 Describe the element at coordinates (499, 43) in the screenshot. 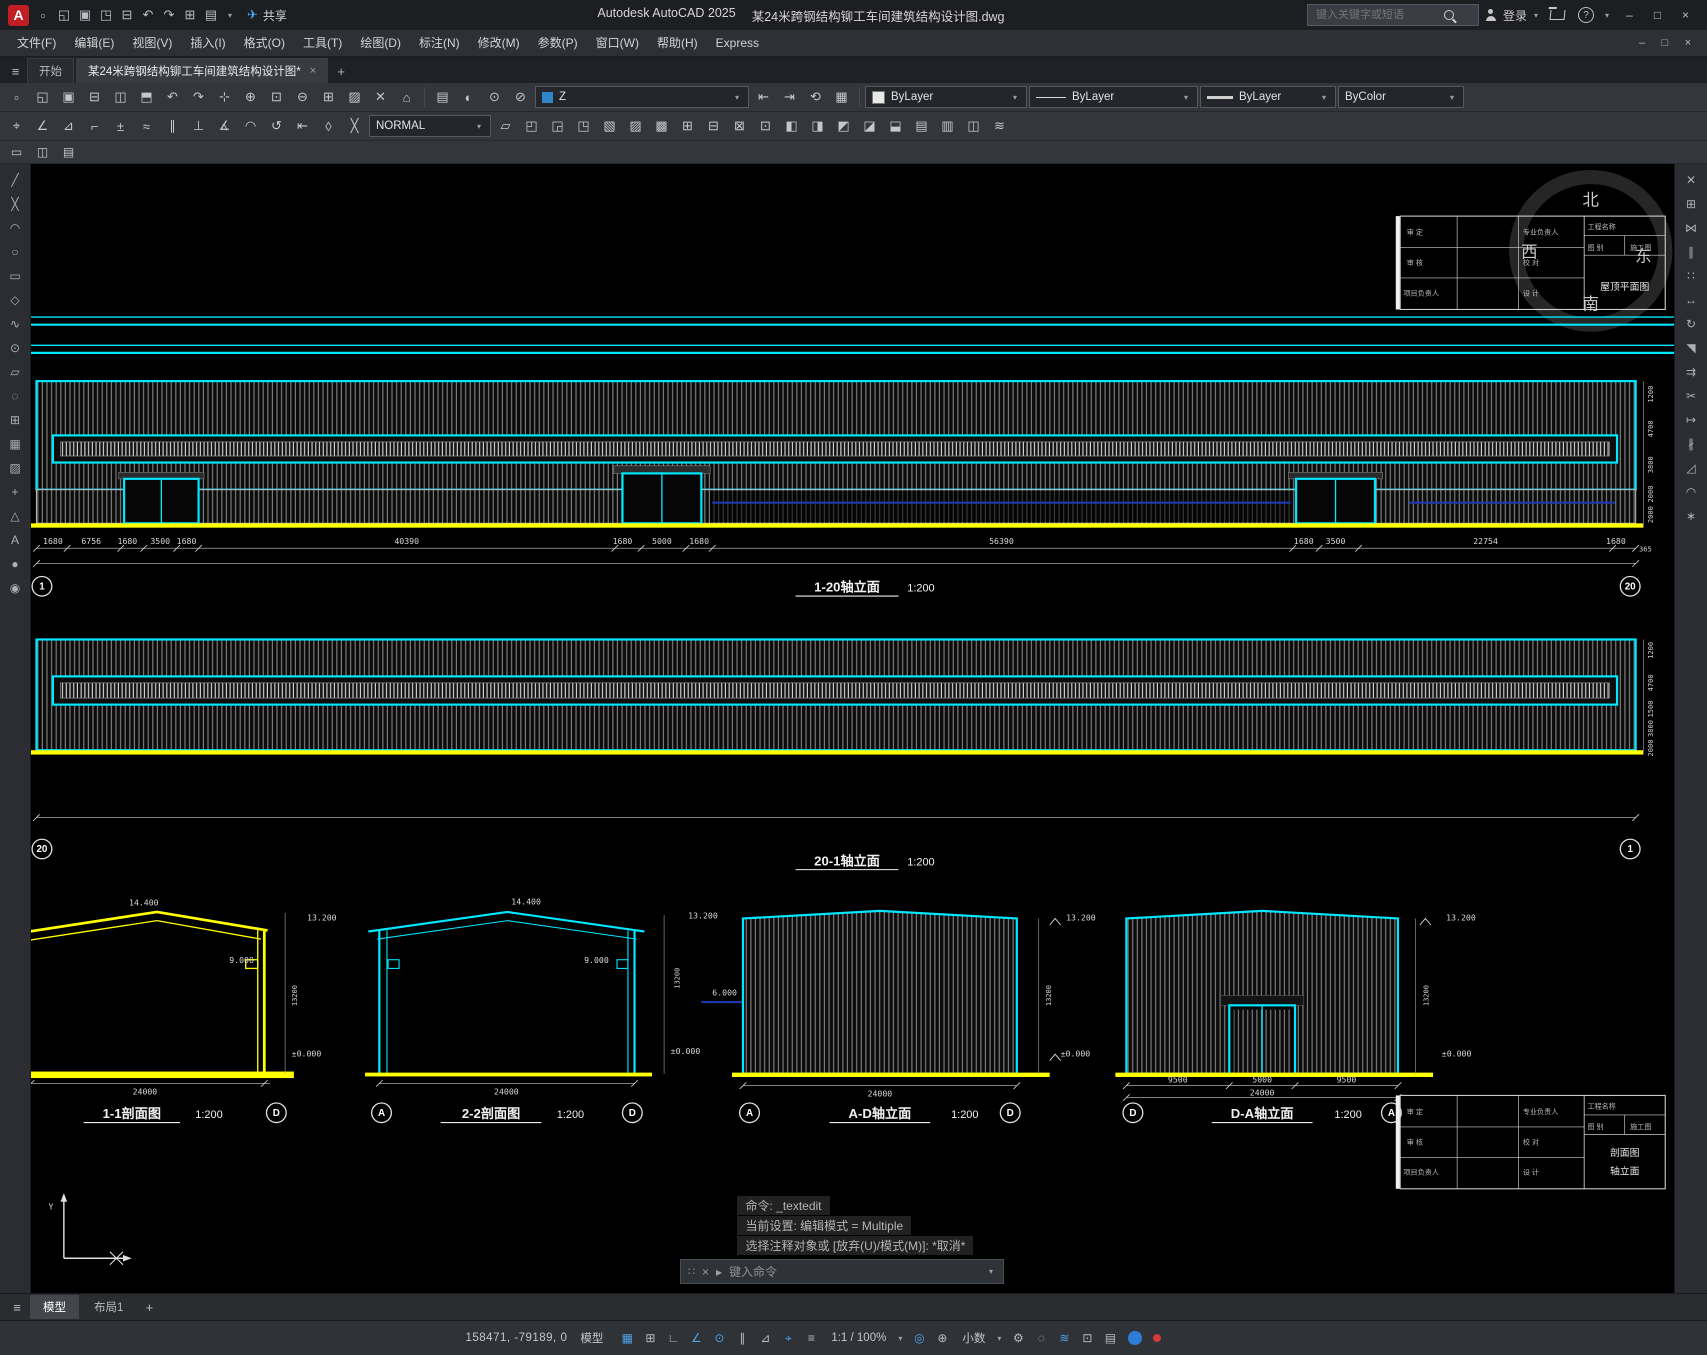

I see `menu-item-8: 修改(M)` at that location.